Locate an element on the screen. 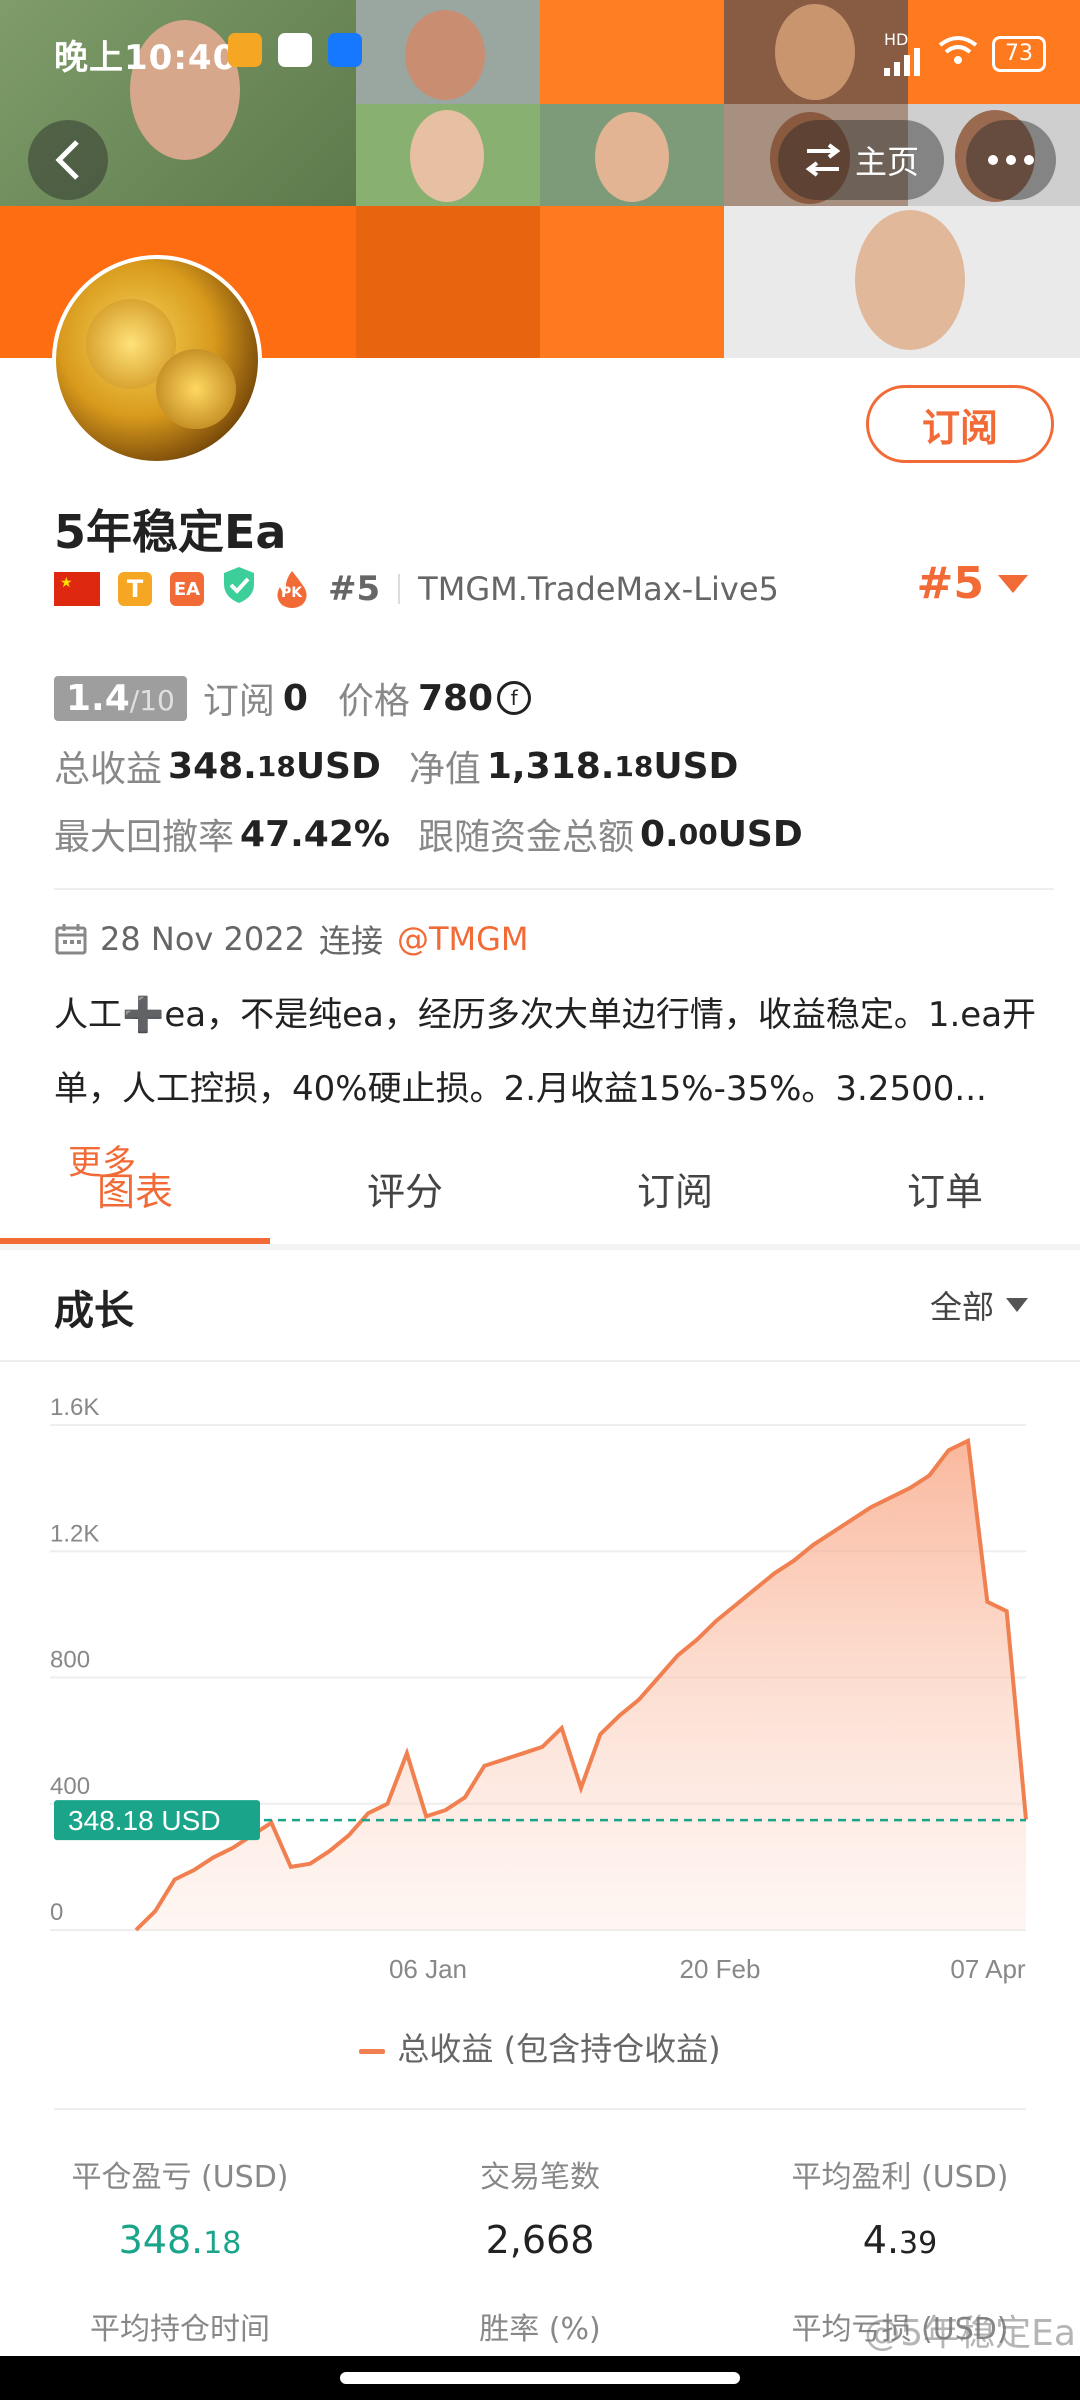 Image resolution: width=1080 pixels, height=2400 pixels. rating-value: 1.4 is located at coordinates (98, 698).